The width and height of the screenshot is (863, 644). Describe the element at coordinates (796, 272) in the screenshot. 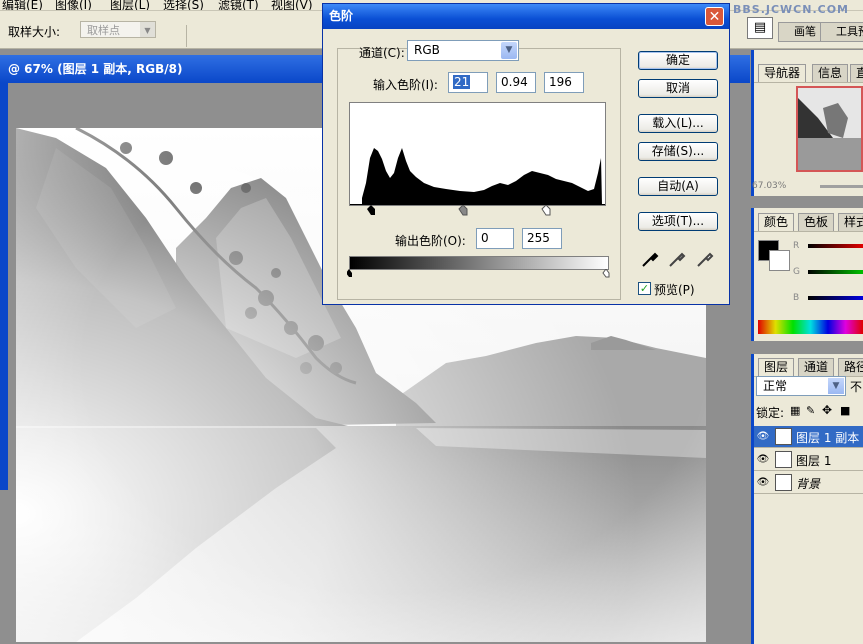

I see `green-channel-label: G` at that location.